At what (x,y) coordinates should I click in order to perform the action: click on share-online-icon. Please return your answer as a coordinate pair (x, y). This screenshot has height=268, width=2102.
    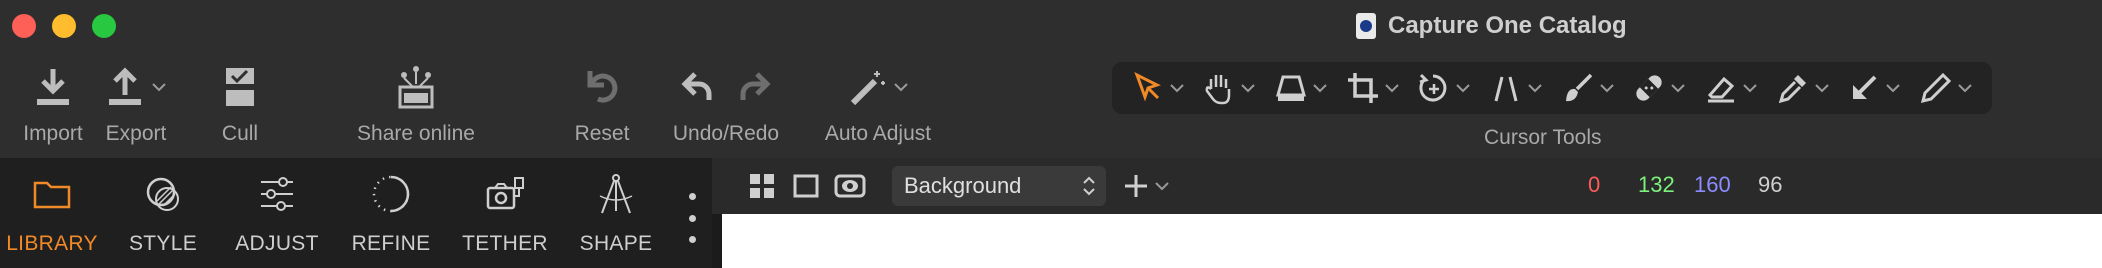
    Looking at the image, I should click on (416, 87).